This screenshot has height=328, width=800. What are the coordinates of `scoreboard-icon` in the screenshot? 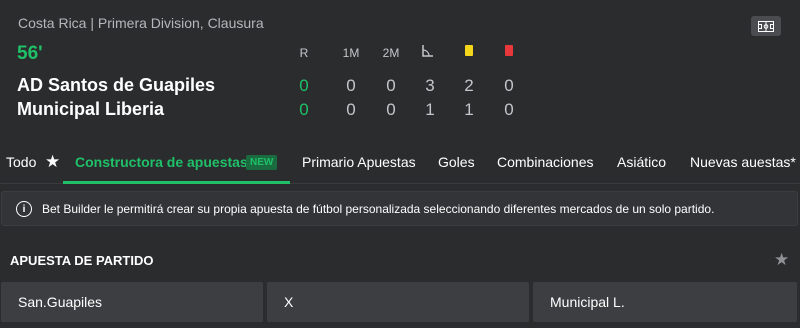 It's located at (766, 26).